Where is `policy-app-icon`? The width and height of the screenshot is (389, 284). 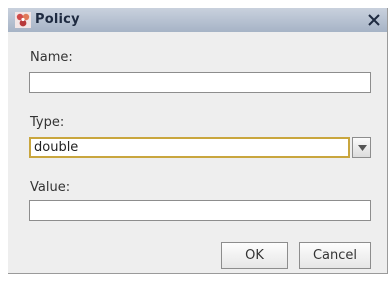 policy-app-icon is located at coordinates (23, 20).